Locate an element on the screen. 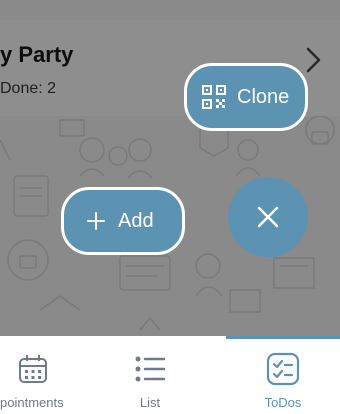 The image size is (340, 414). qr-code-icon is located at coordinates (214, 97).